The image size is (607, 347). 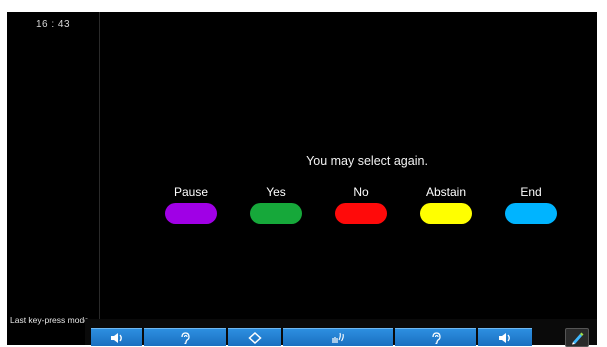 I want to click on option-abstain: Abstain, so click(x=446, y=206).